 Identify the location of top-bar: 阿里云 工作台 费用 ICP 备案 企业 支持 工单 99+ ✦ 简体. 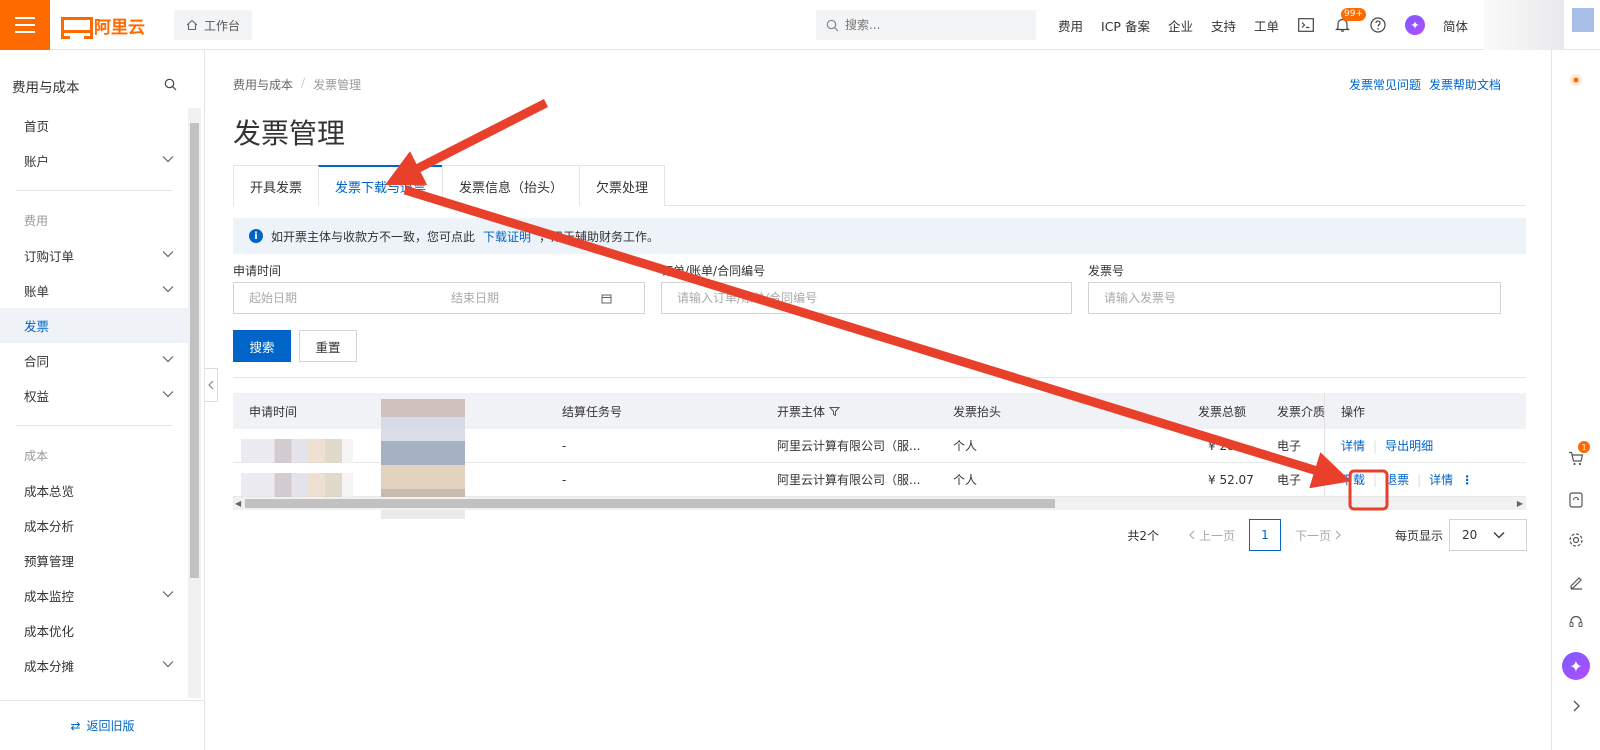
(800, 25).